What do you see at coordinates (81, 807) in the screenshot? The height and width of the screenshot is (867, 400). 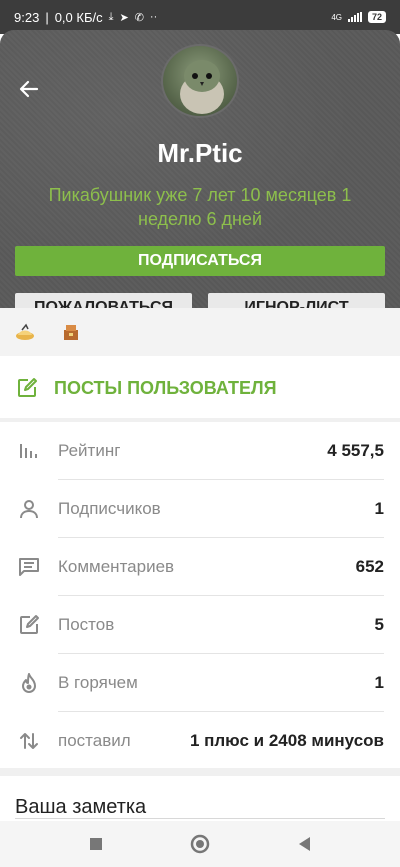 I see `note-label: Ваша заметка` at bounding box center [81, 807].